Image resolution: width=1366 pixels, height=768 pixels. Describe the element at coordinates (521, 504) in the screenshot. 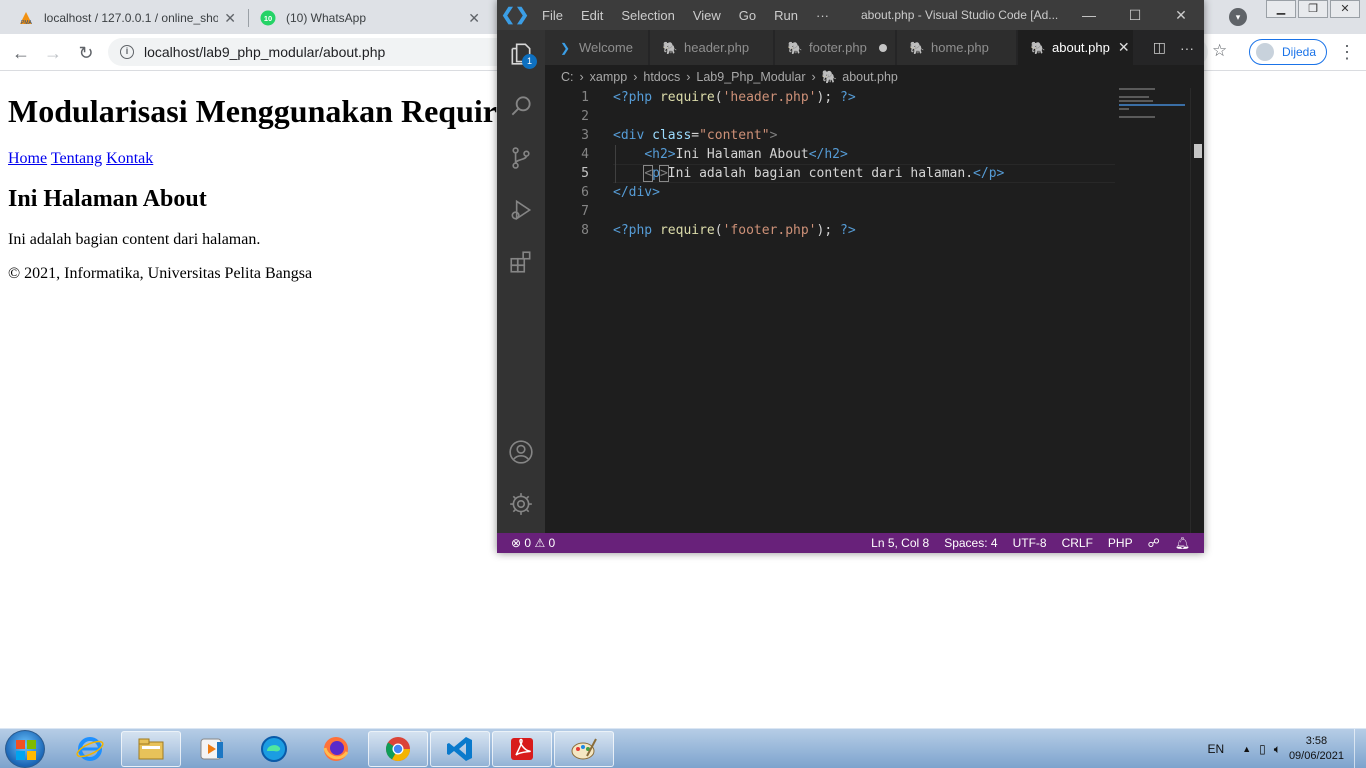

I see `settings-gear-icon` at that location.